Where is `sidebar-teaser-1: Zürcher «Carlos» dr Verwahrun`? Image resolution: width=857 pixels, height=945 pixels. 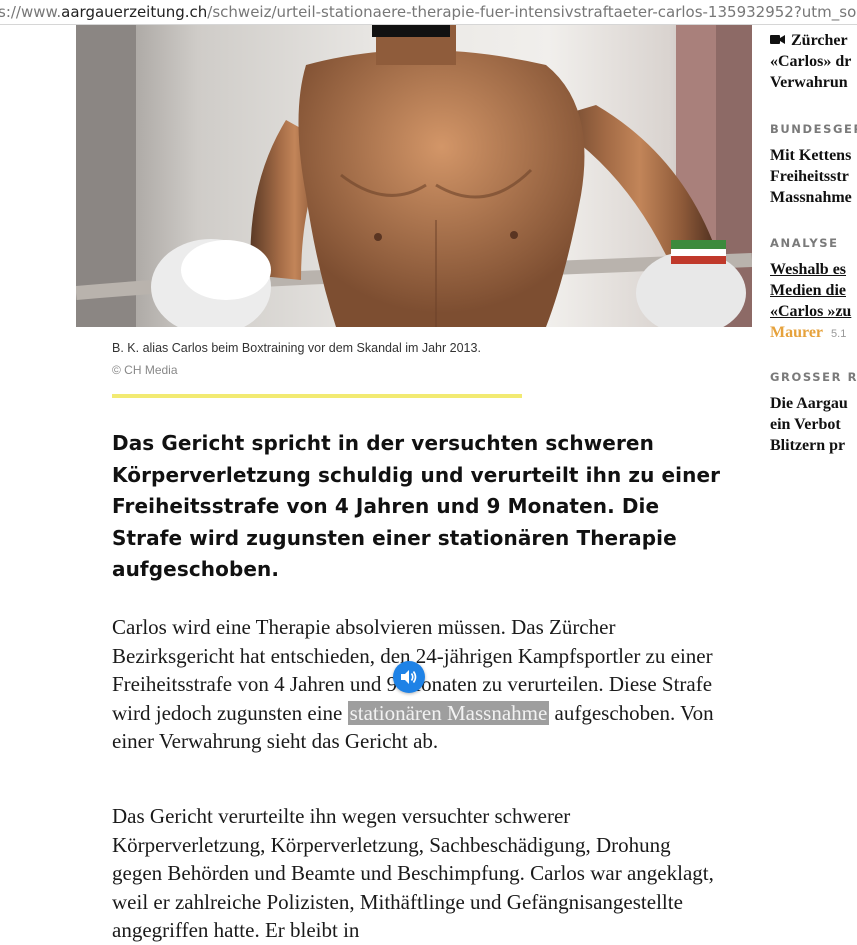 sidebar-teaser-1: Zürcher «Carlos» dr Verwahrun is located at coordinates (813, 61).